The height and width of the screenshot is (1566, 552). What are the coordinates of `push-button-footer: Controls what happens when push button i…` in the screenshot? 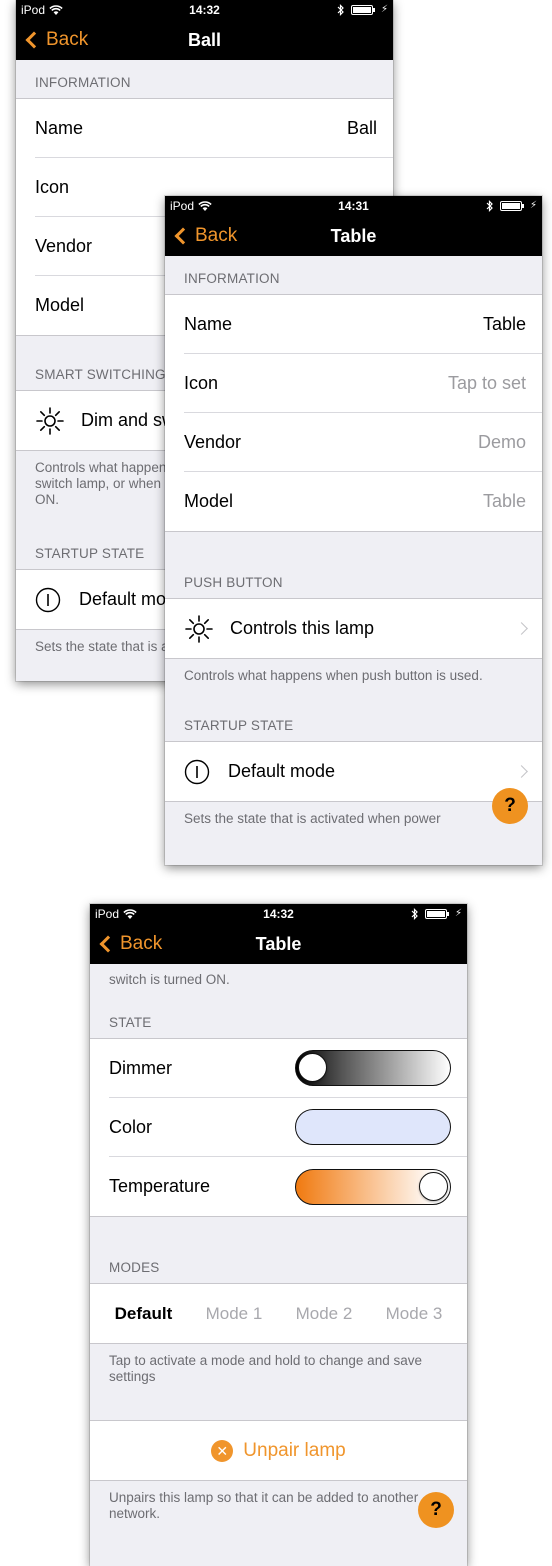 It's located at (333, 675).